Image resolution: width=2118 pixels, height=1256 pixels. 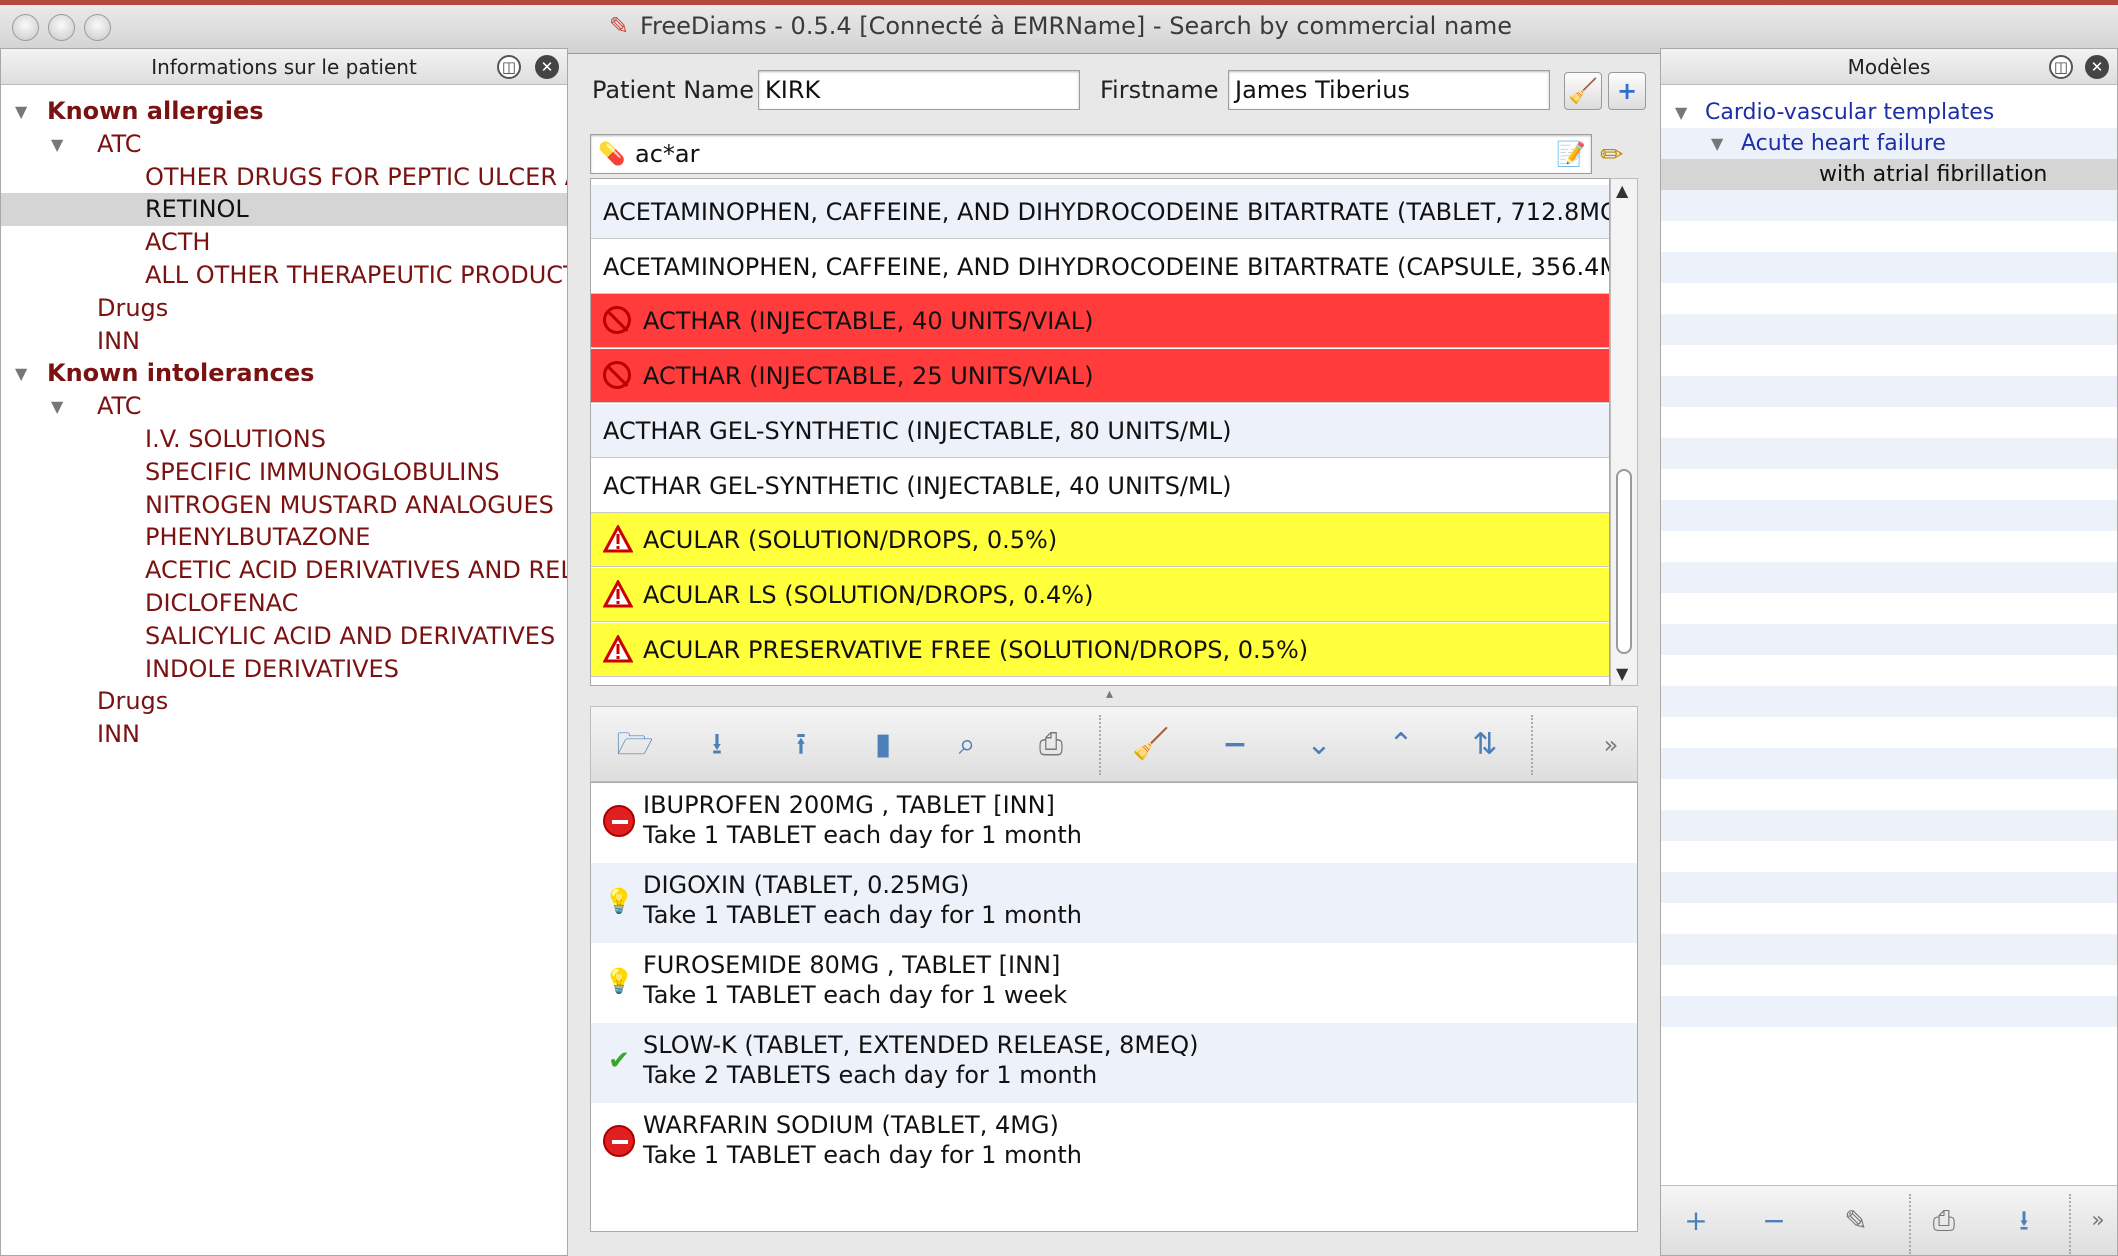 What do you see at coordinates (1109, 694) in the screenshot?
I see `splitter-handle-icon: ▴` at bounding box center [1109, 694].